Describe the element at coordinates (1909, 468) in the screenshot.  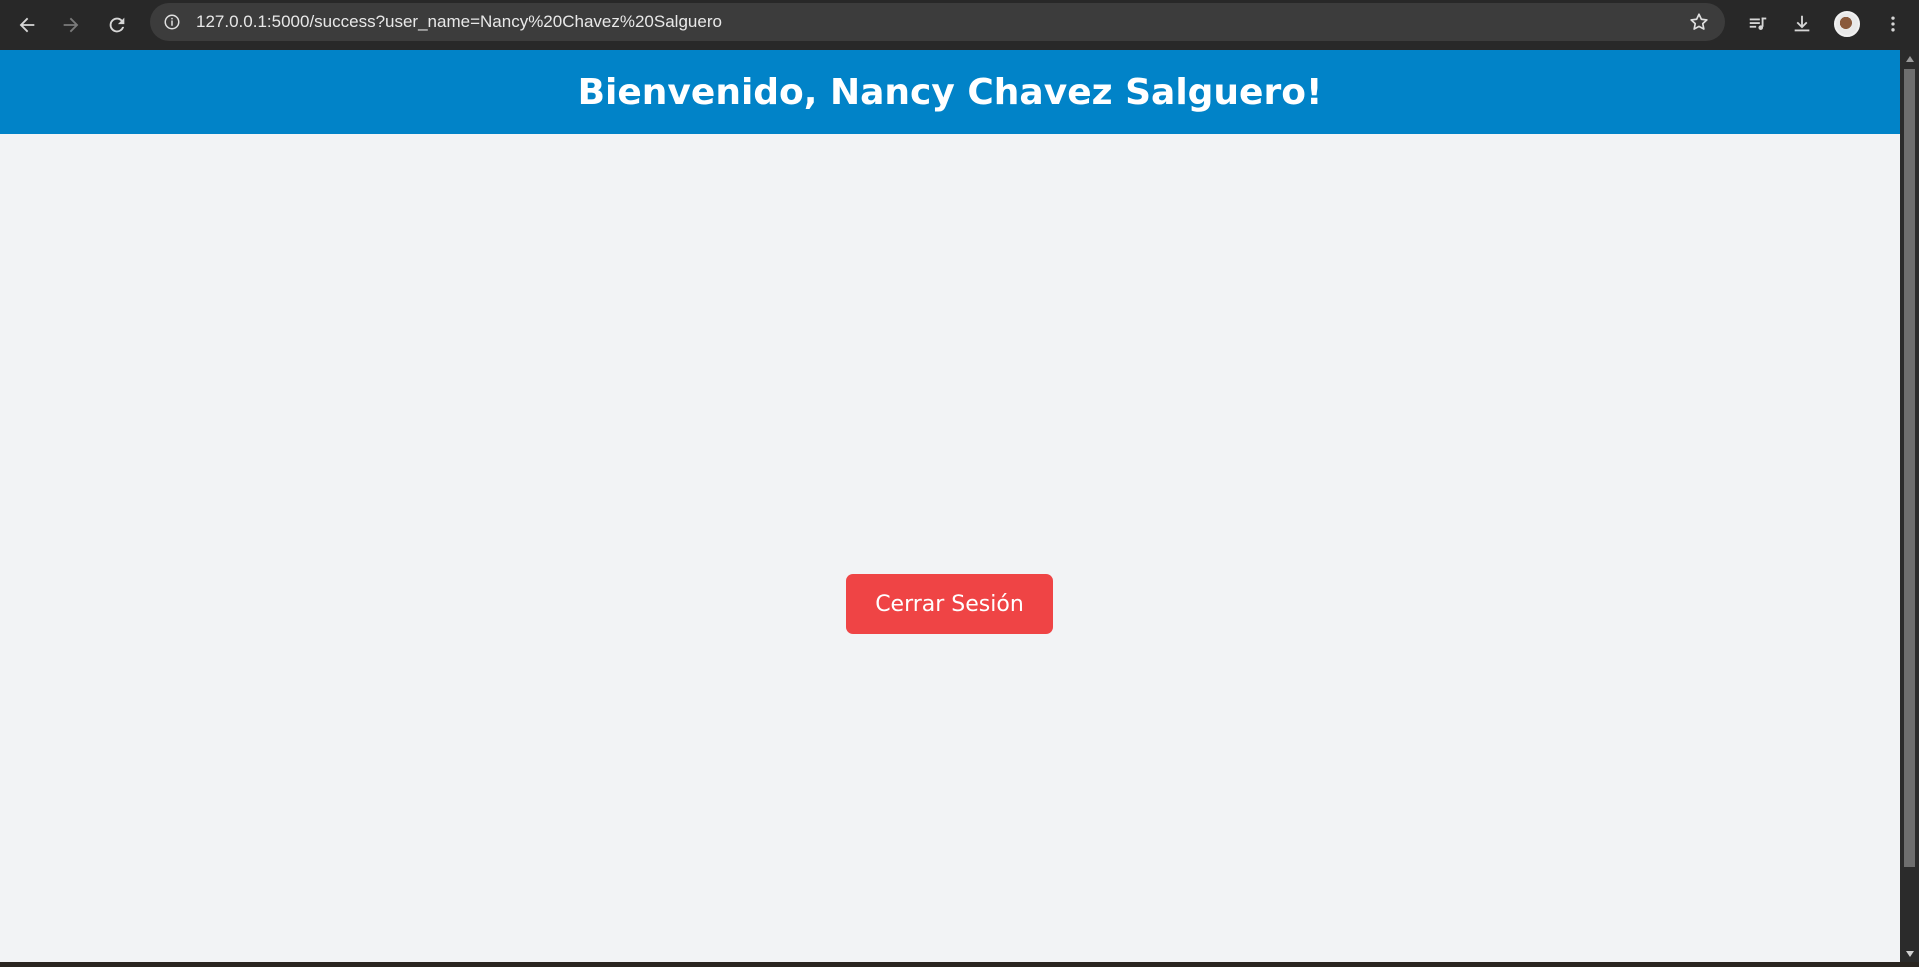
I see `scrollbar-thumb` at that location.